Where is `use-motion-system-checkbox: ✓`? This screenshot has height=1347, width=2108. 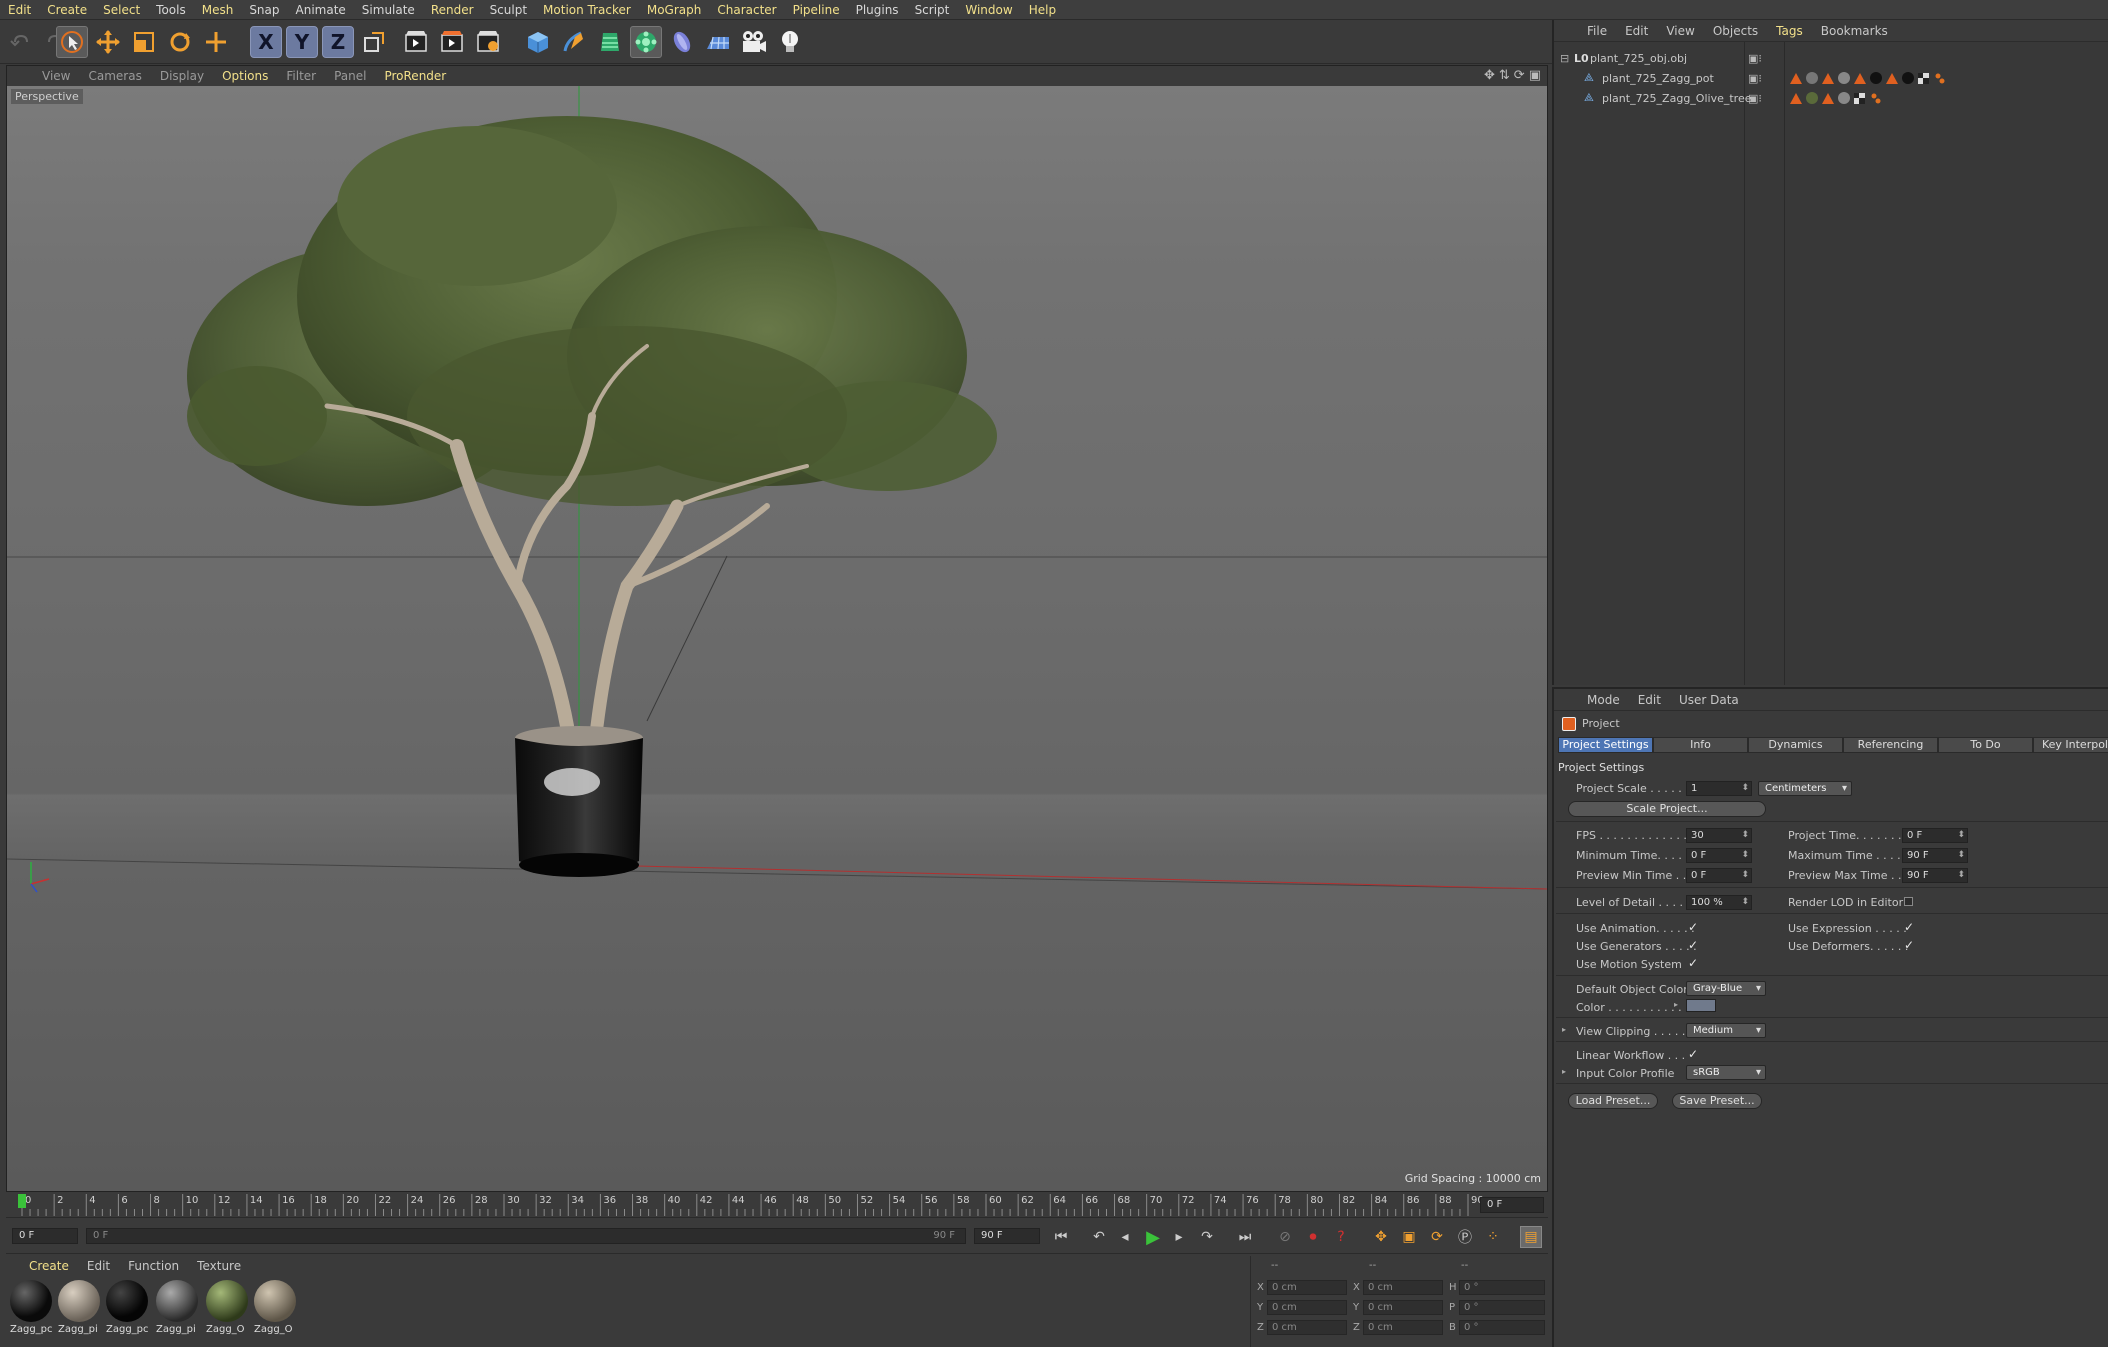
use-motion-system-checkbox: ✓ is located at coordinates (1694, 963).